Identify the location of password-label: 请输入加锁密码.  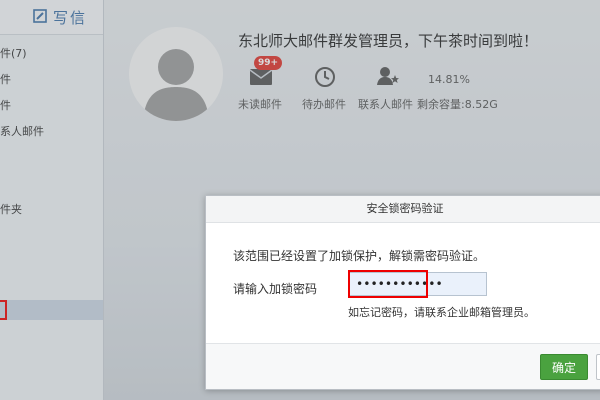
(275, 289).